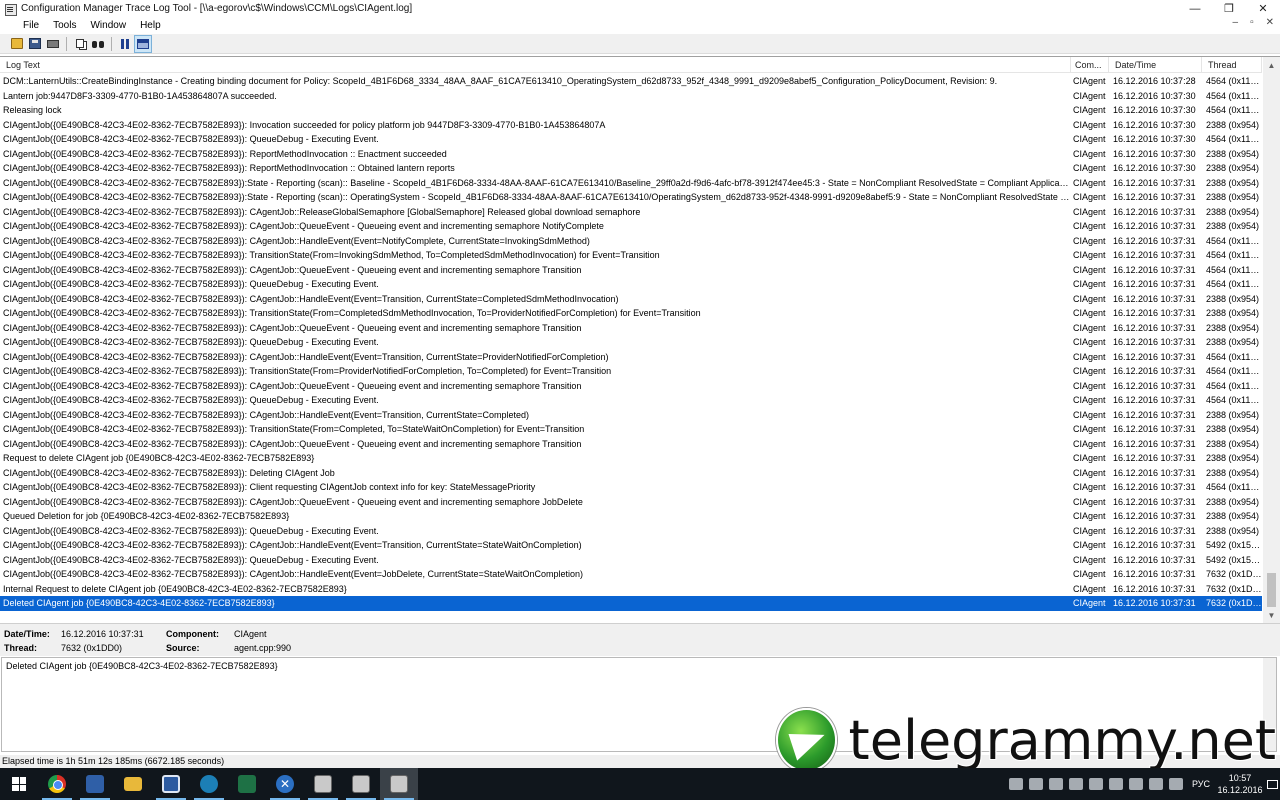 The image size is (1280, 800). What do you see at coordinates (1234, 574) in the screenshot?
I see `log-row-thread: 7632 (0x1DD0)` at bounding box center [1234, 574].